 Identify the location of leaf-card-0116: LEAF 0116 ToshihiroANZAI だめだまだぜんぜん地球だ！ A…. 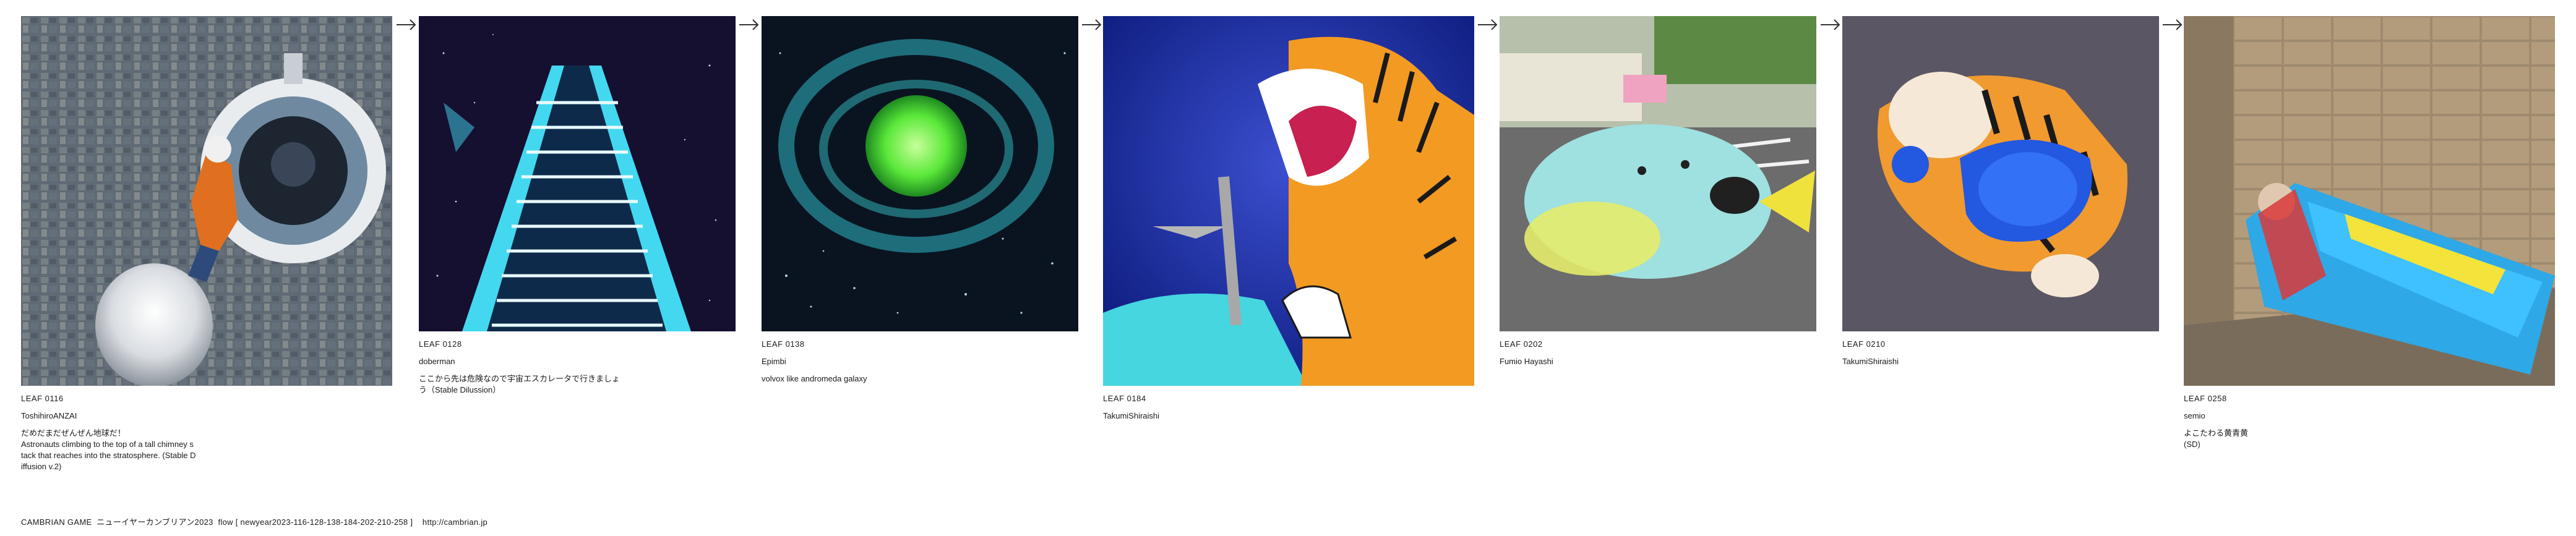
(206, 244).